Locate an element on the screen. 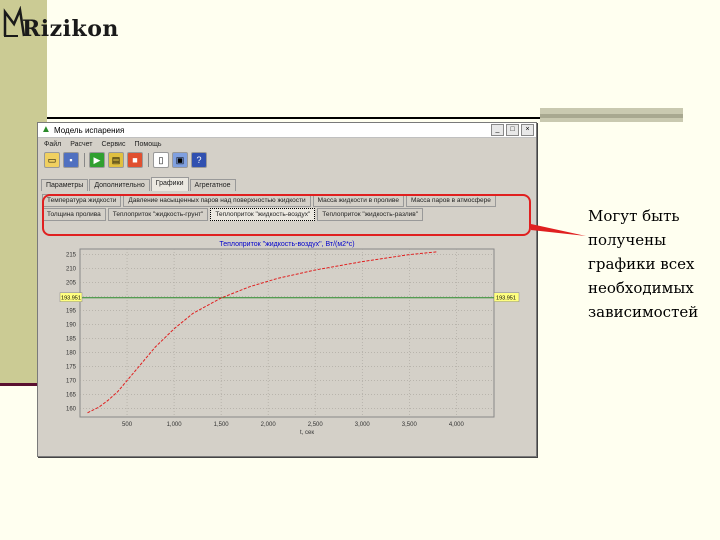 The width and height of the screenshot is (720, 540). menubar: Файл Расчет Сервис Помощь is located at coordinates (287, 144).